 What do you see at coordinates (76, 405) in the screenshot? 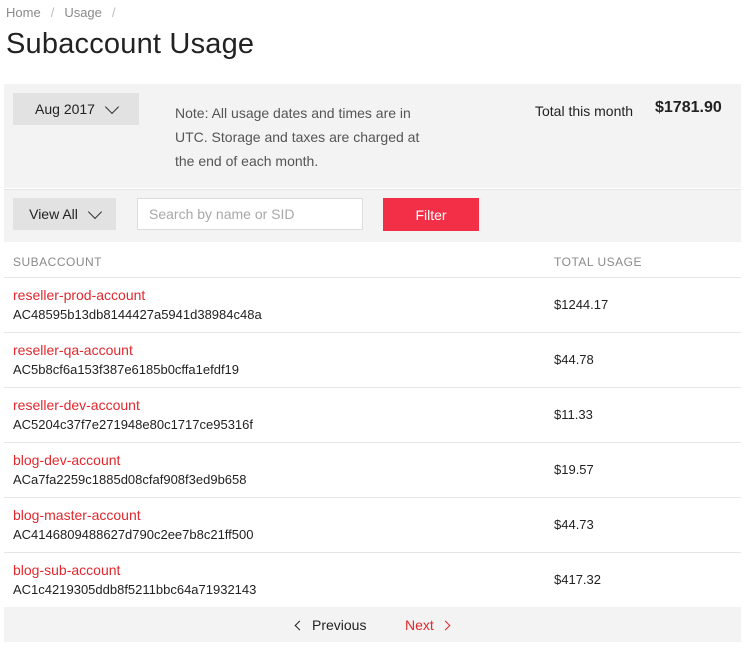
I see `subaccount-name-link: reseller-dev-account` at bounding box center [76, 405].